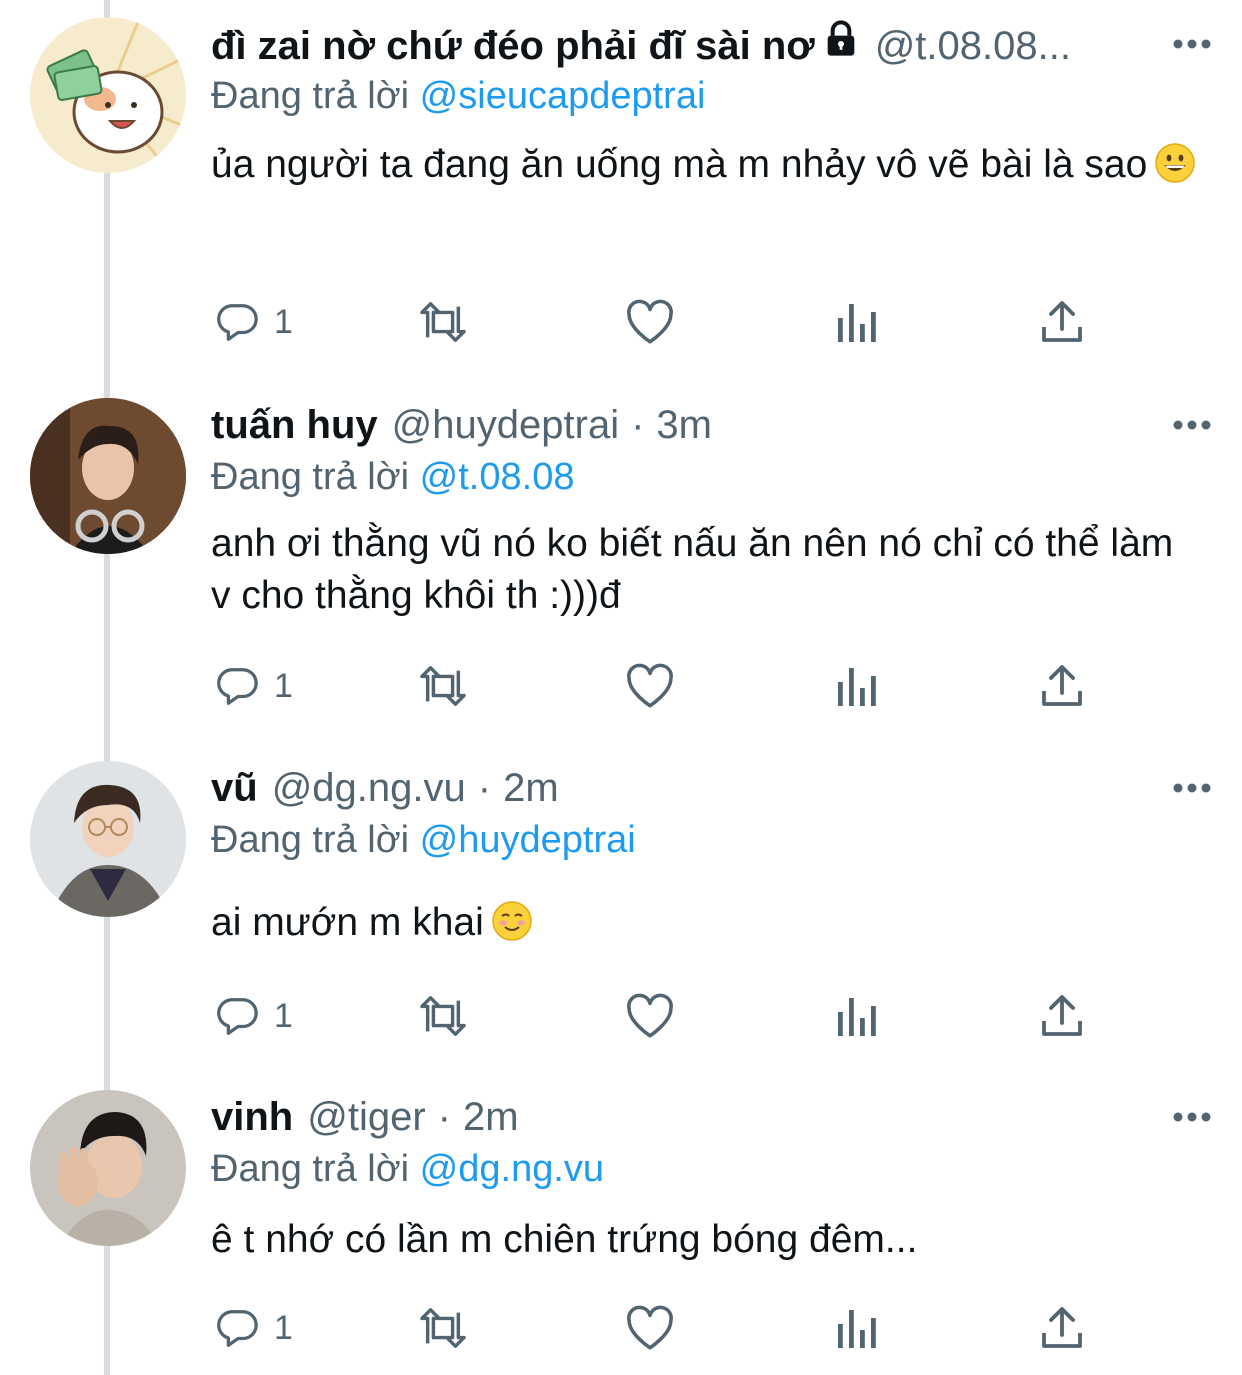  I want to click on display-name: vinh, so click(252, 1117).